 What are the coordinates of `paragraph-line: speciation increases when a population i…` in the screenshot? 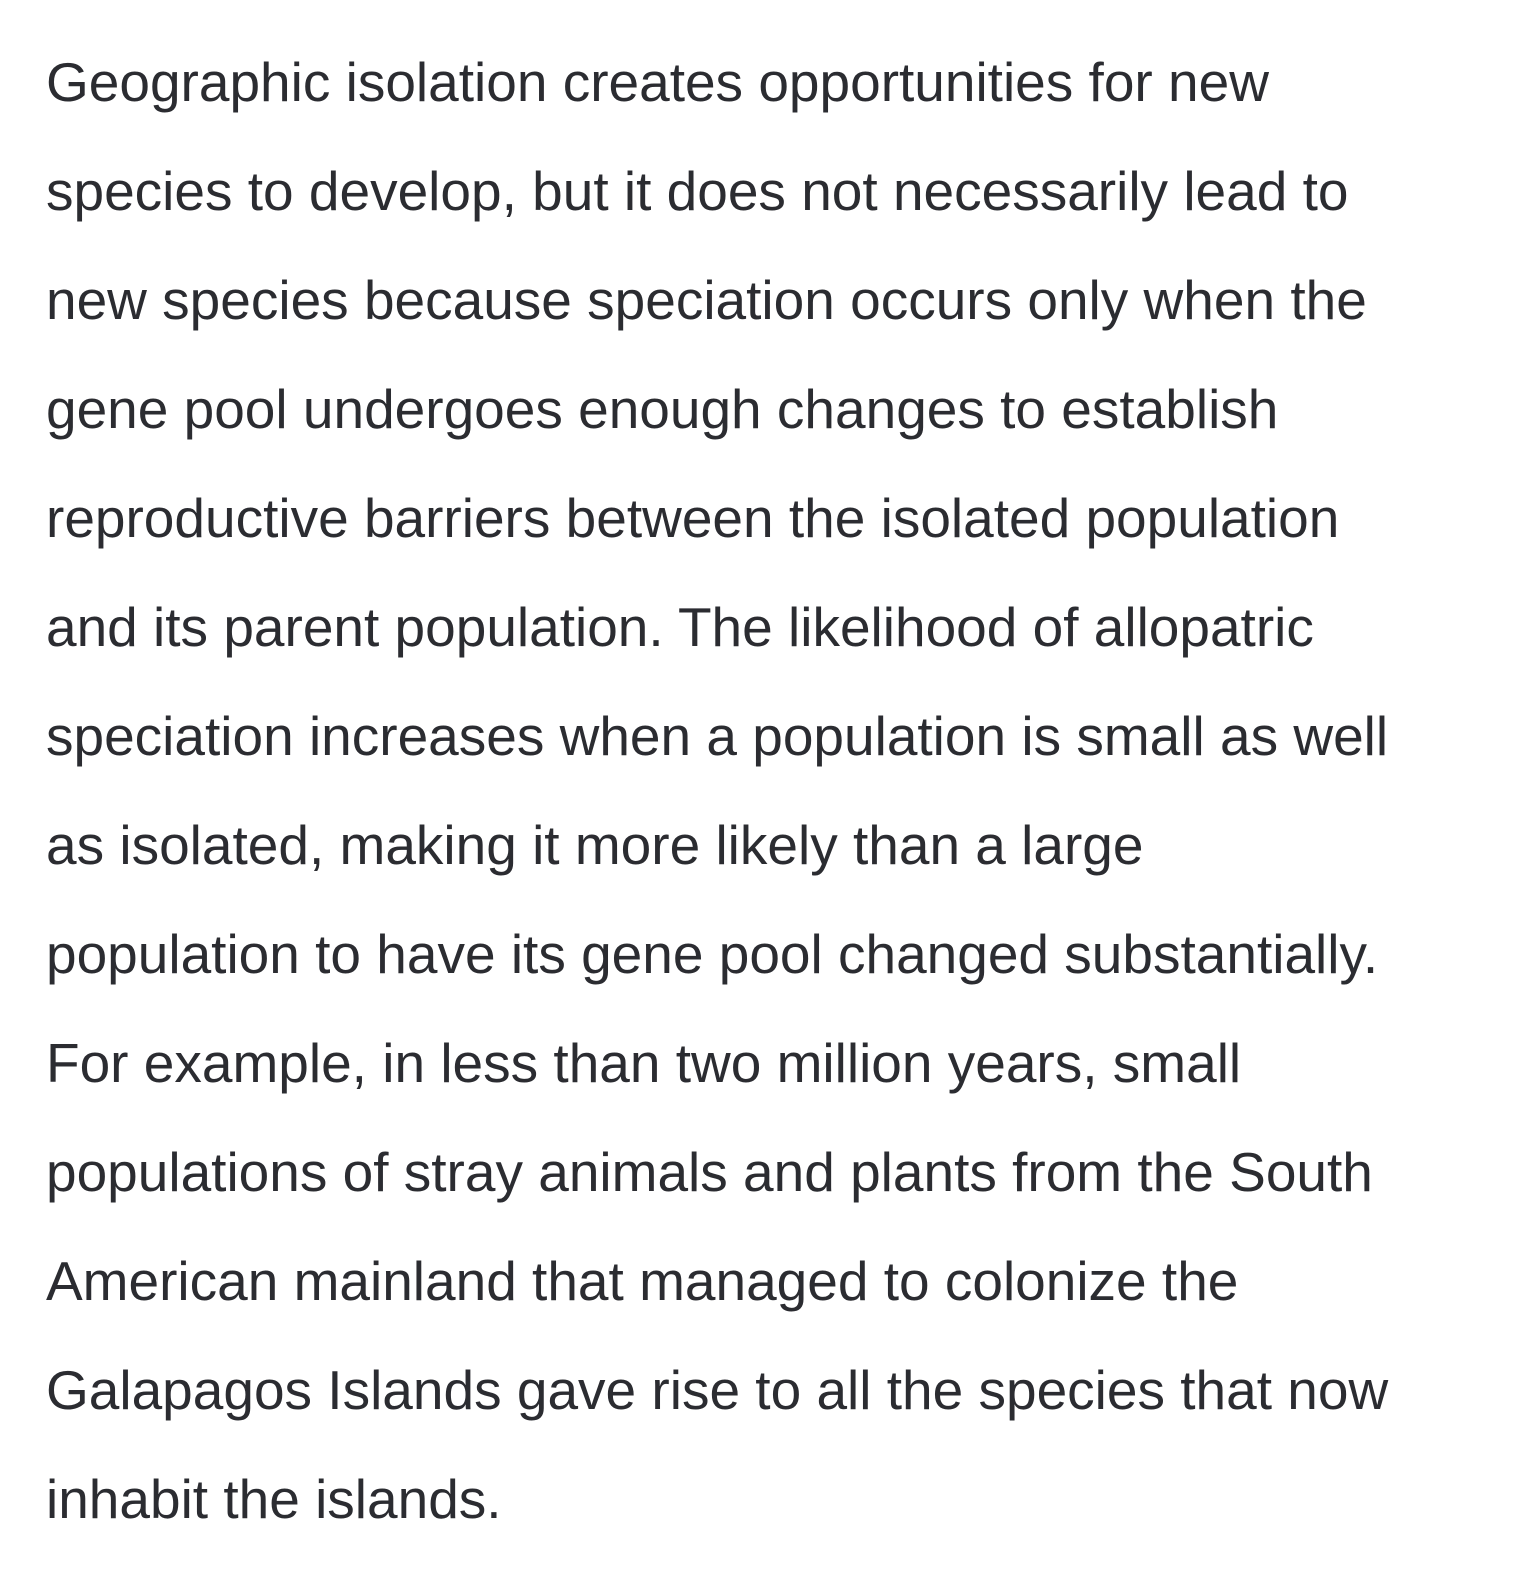 It's located at (717, 736).